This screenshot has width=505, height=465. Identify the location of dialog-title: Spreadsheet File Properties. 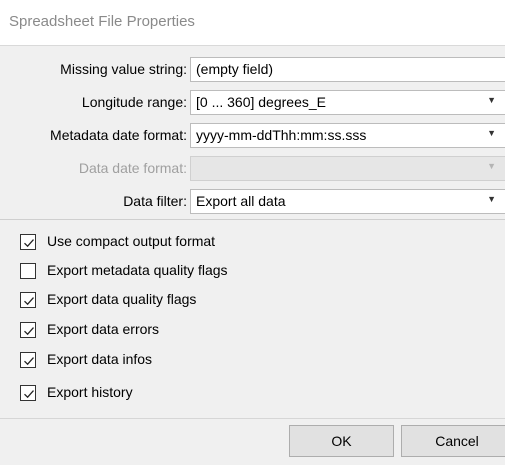
(102, 21).